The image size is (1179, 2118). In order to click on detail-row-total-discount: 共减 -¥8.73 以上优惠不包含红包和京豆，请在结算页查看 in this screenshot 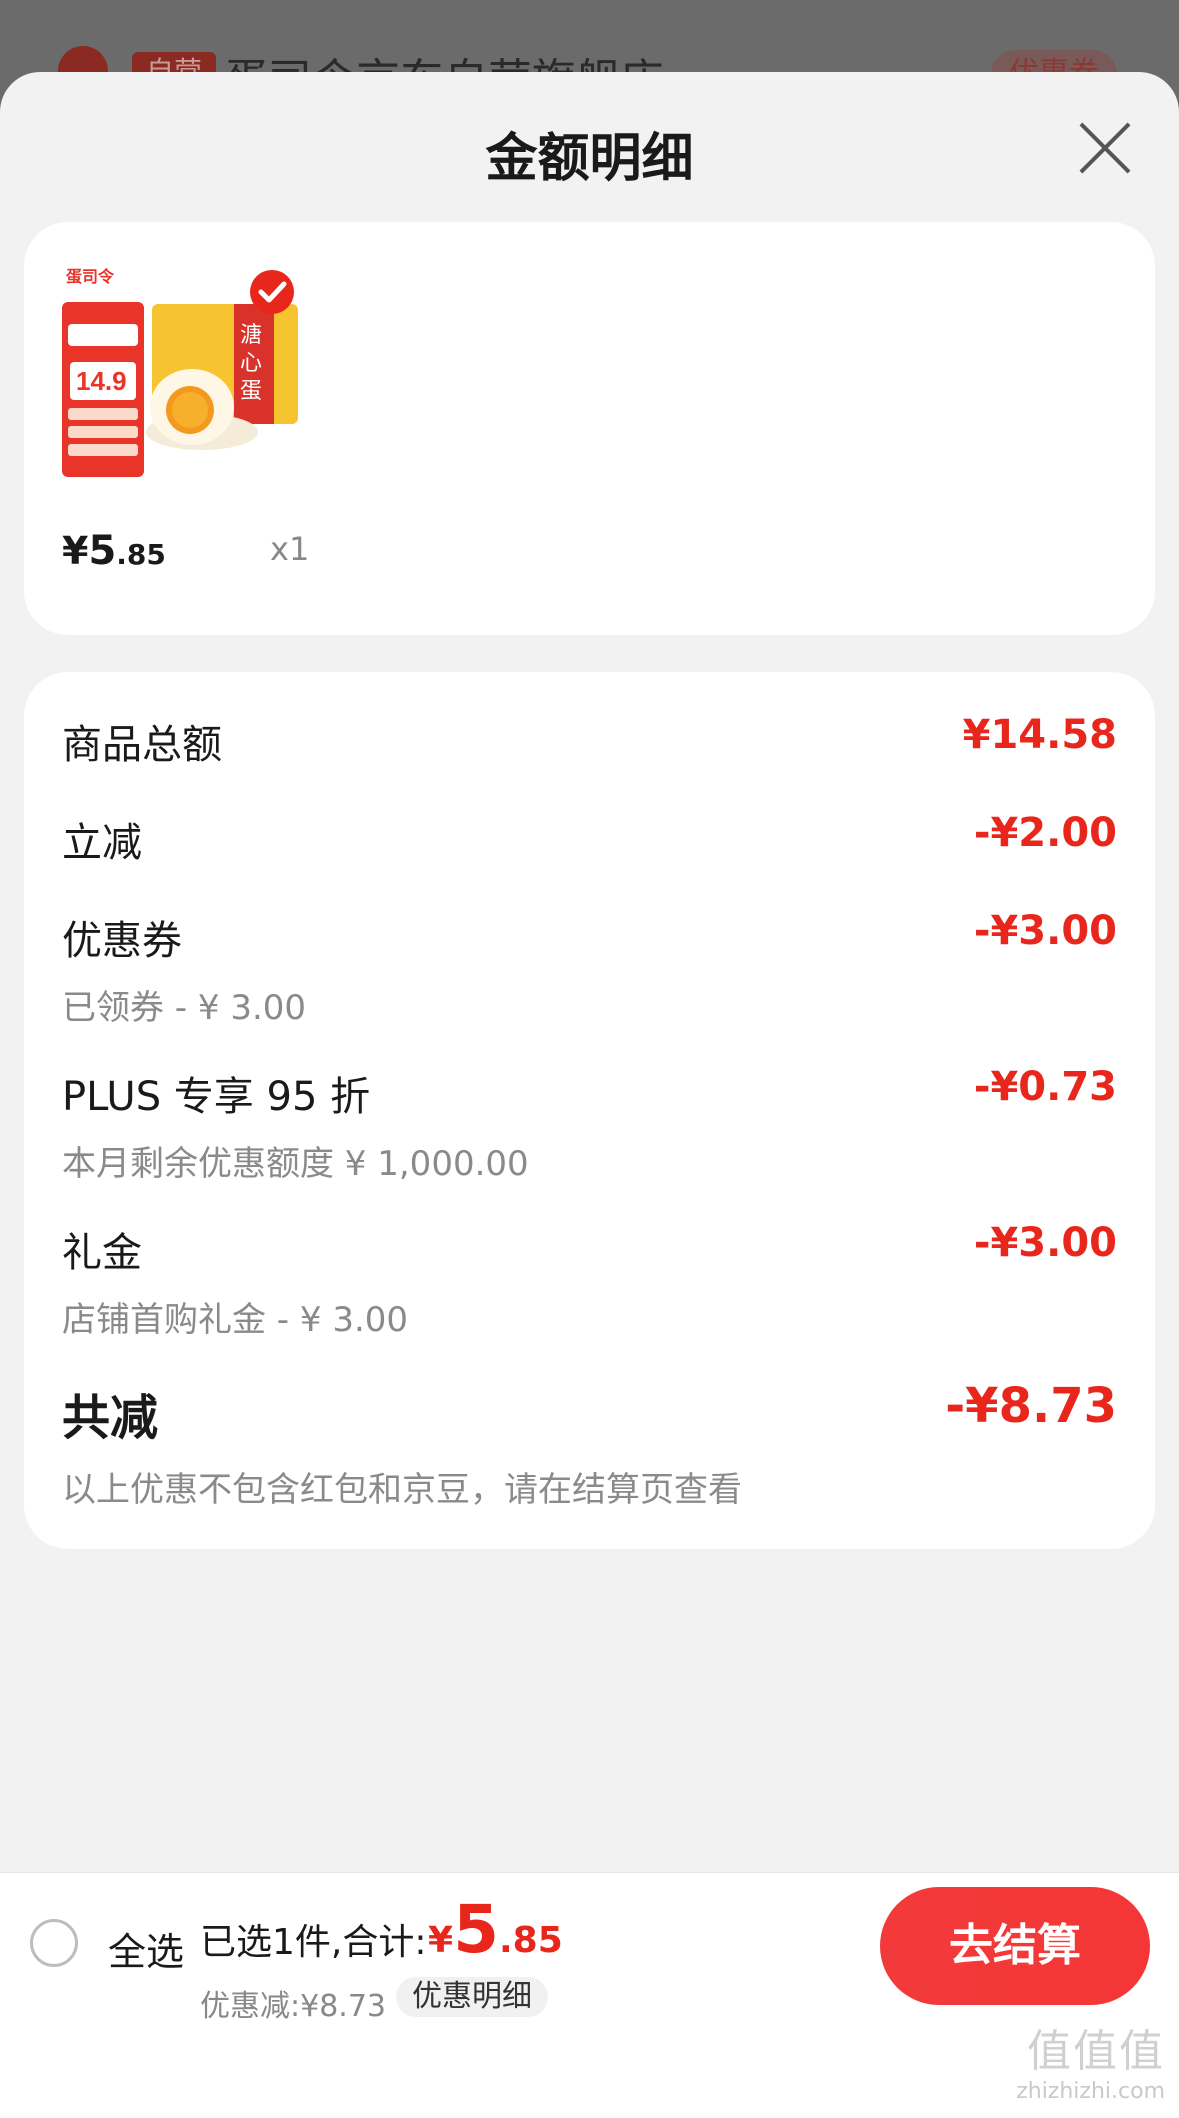, I will do `click(589, 1444)`.